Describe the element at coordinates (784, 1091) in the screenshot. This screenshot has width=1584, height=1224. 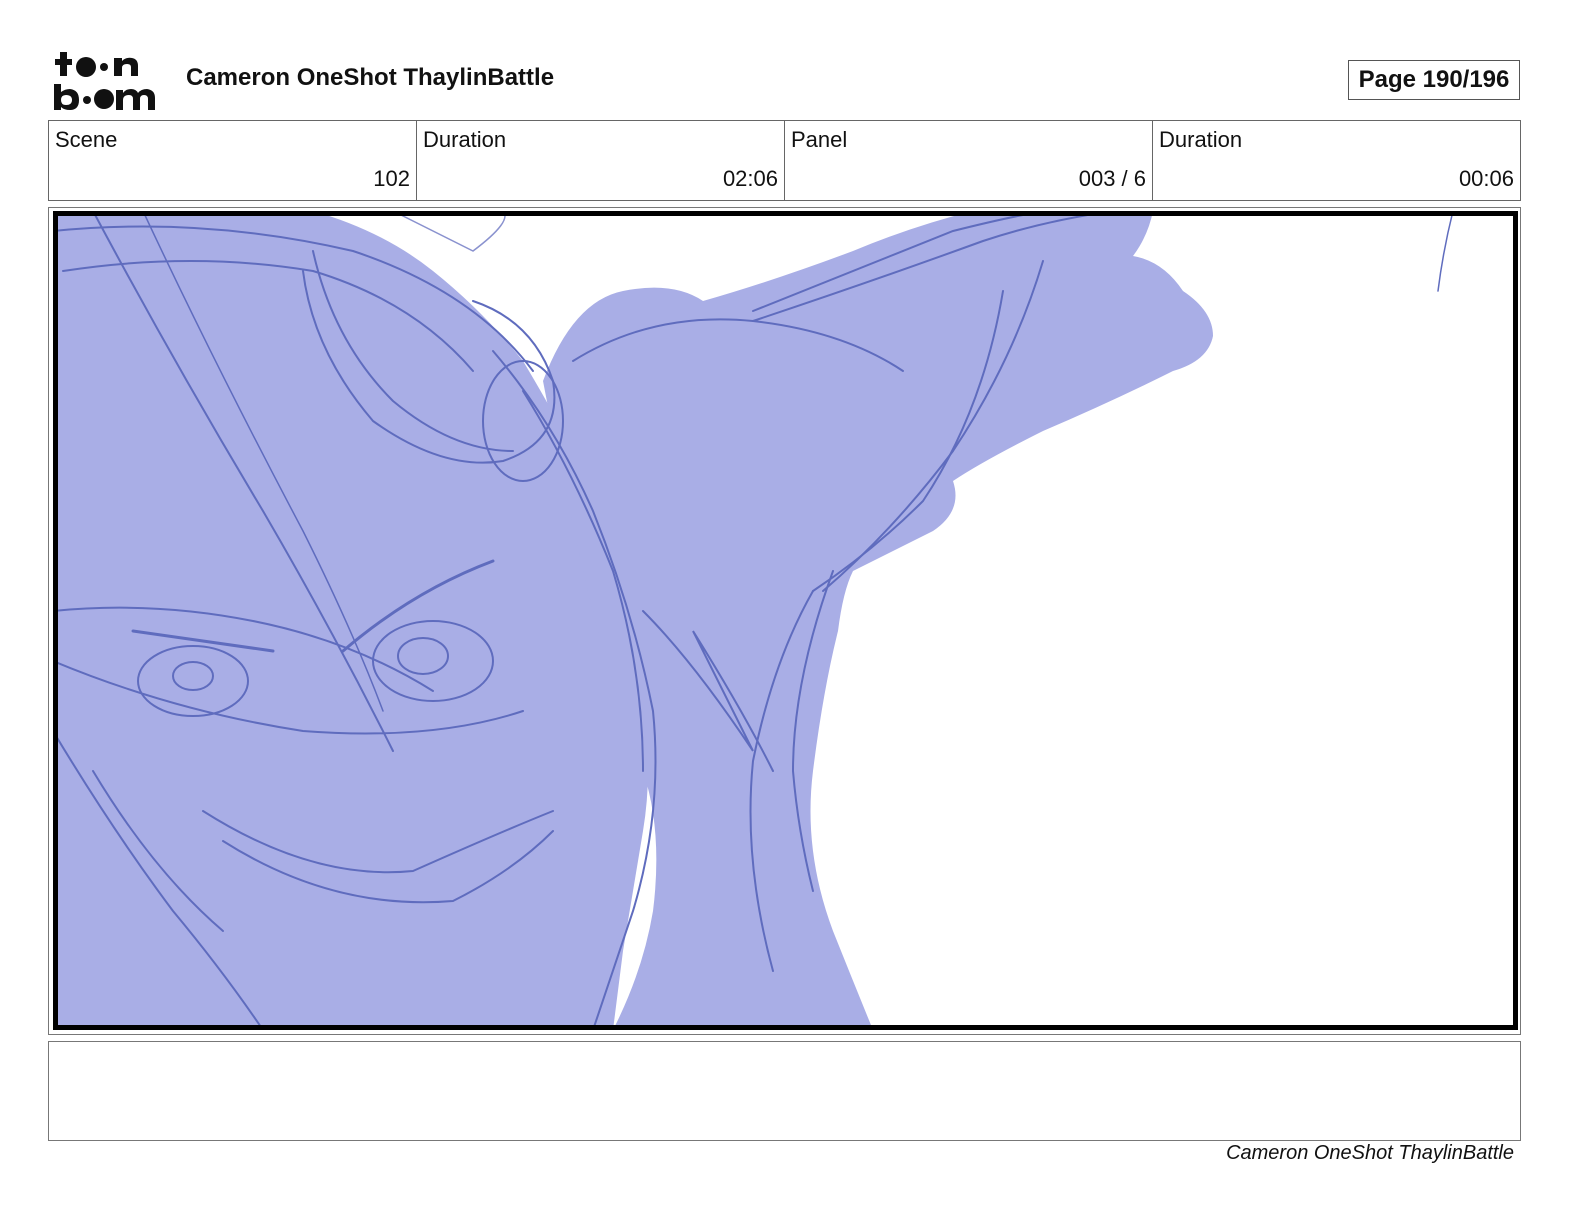
I see `panel-notes-box` at that location.